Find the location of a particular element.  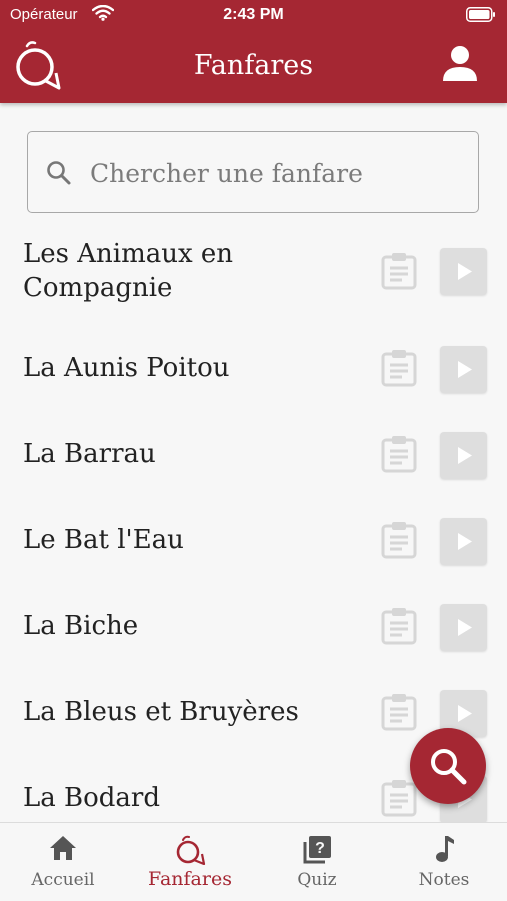

fanfare-title: Le Bat l'Eau is located at coordinates (103, 540).